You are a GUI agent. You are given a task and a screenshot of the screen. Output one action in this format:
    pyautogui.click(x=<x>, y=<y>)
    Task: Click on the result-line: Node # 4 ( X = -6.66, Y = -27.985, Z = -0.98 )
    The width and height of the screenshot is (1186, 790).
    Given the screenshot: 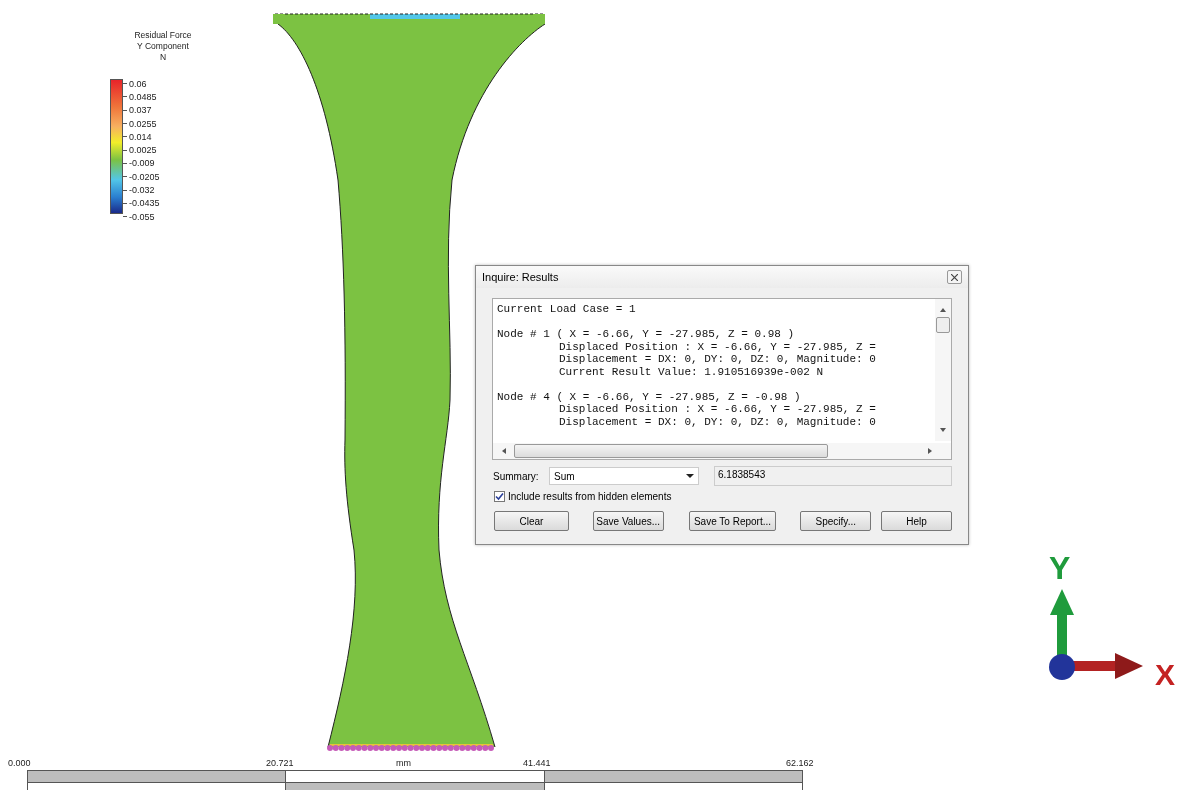 What is the action you would take?
    pyautogui.click(x=649, y=396)
    